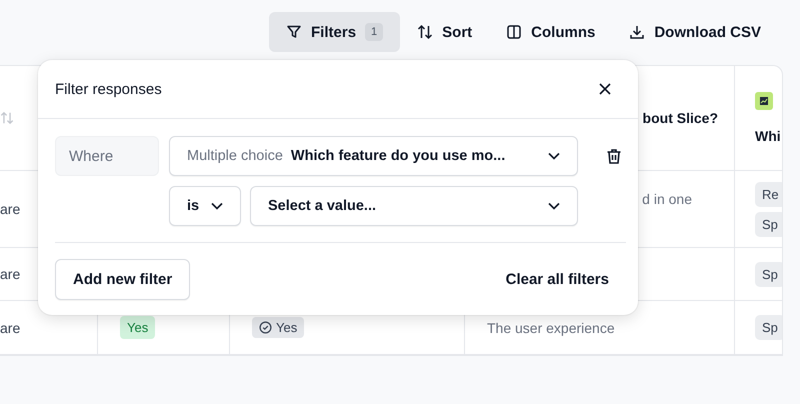  Describe the element at coordinates (265, 327) in the screenshot. I see `check-circle-icon` at that location.